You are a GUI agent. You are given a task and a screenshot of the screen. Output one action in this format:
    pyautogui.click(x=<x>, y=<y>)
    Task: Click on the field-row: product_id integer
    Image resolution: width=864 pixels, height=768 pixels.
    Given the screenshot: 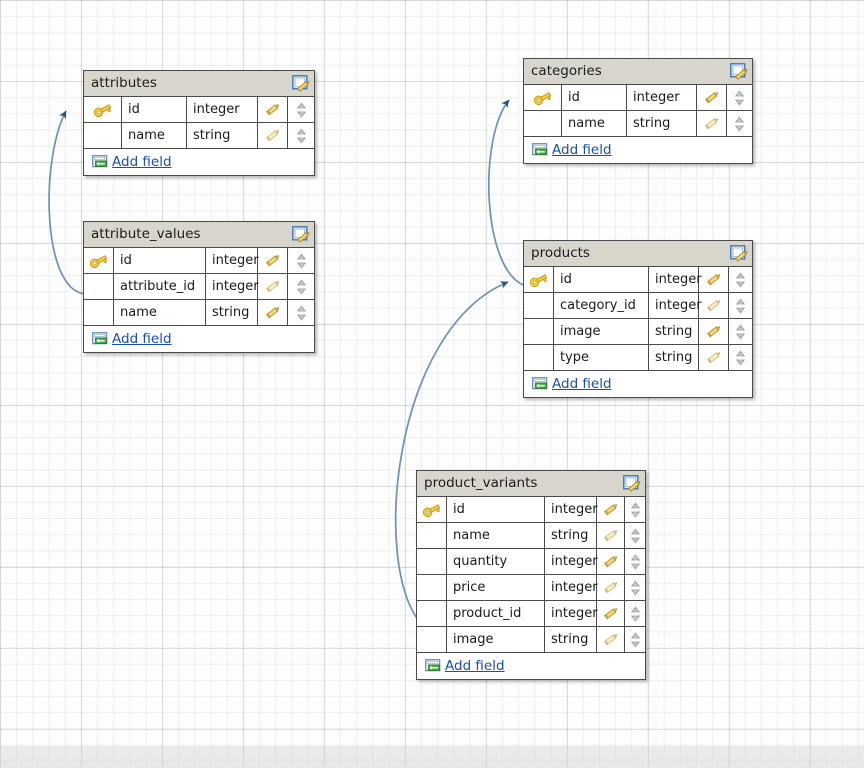 What is the action you would take?
    pyautogui.click(x=531, y=614)
    